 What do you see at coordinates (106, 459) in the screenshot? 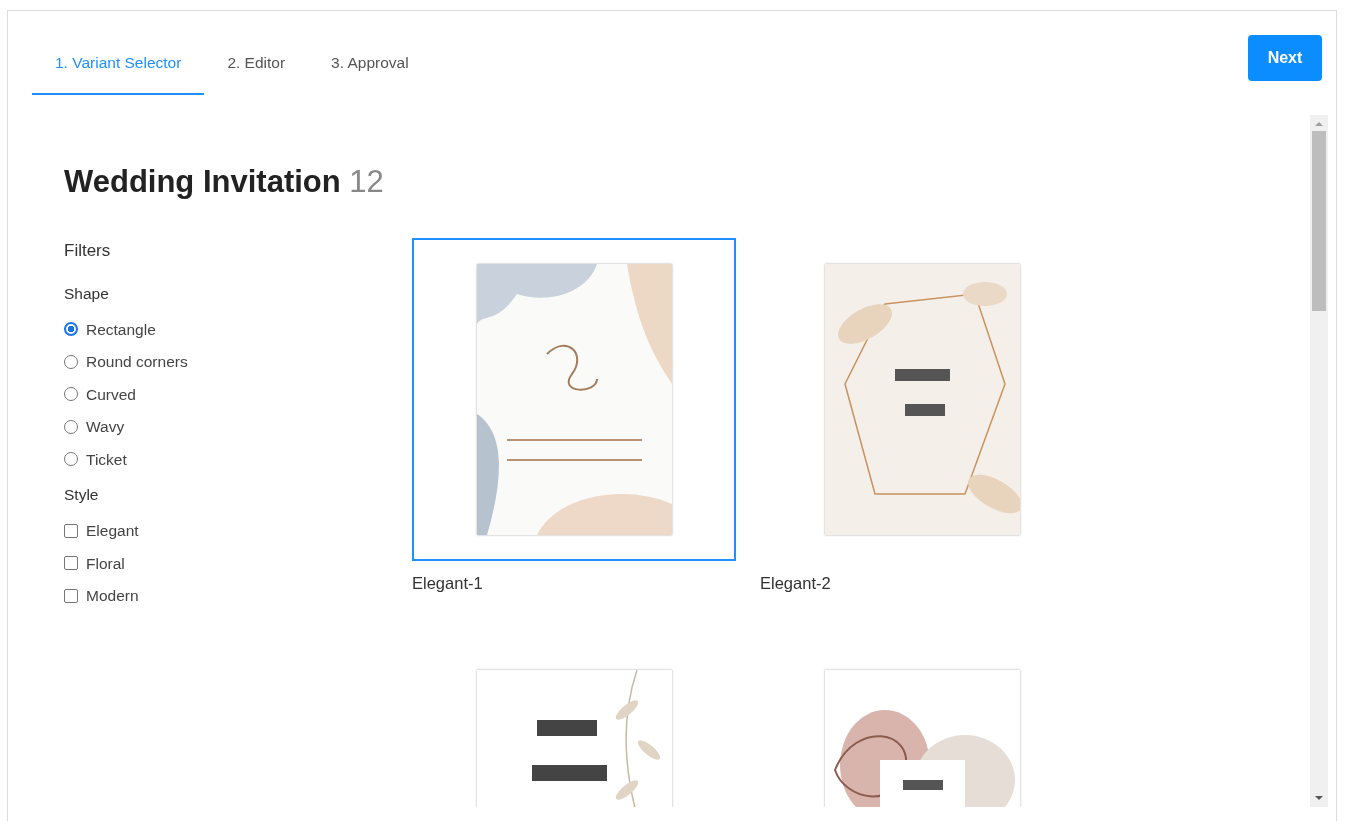
I see `radio-label: Ticket` at bounding box center [106, 459].